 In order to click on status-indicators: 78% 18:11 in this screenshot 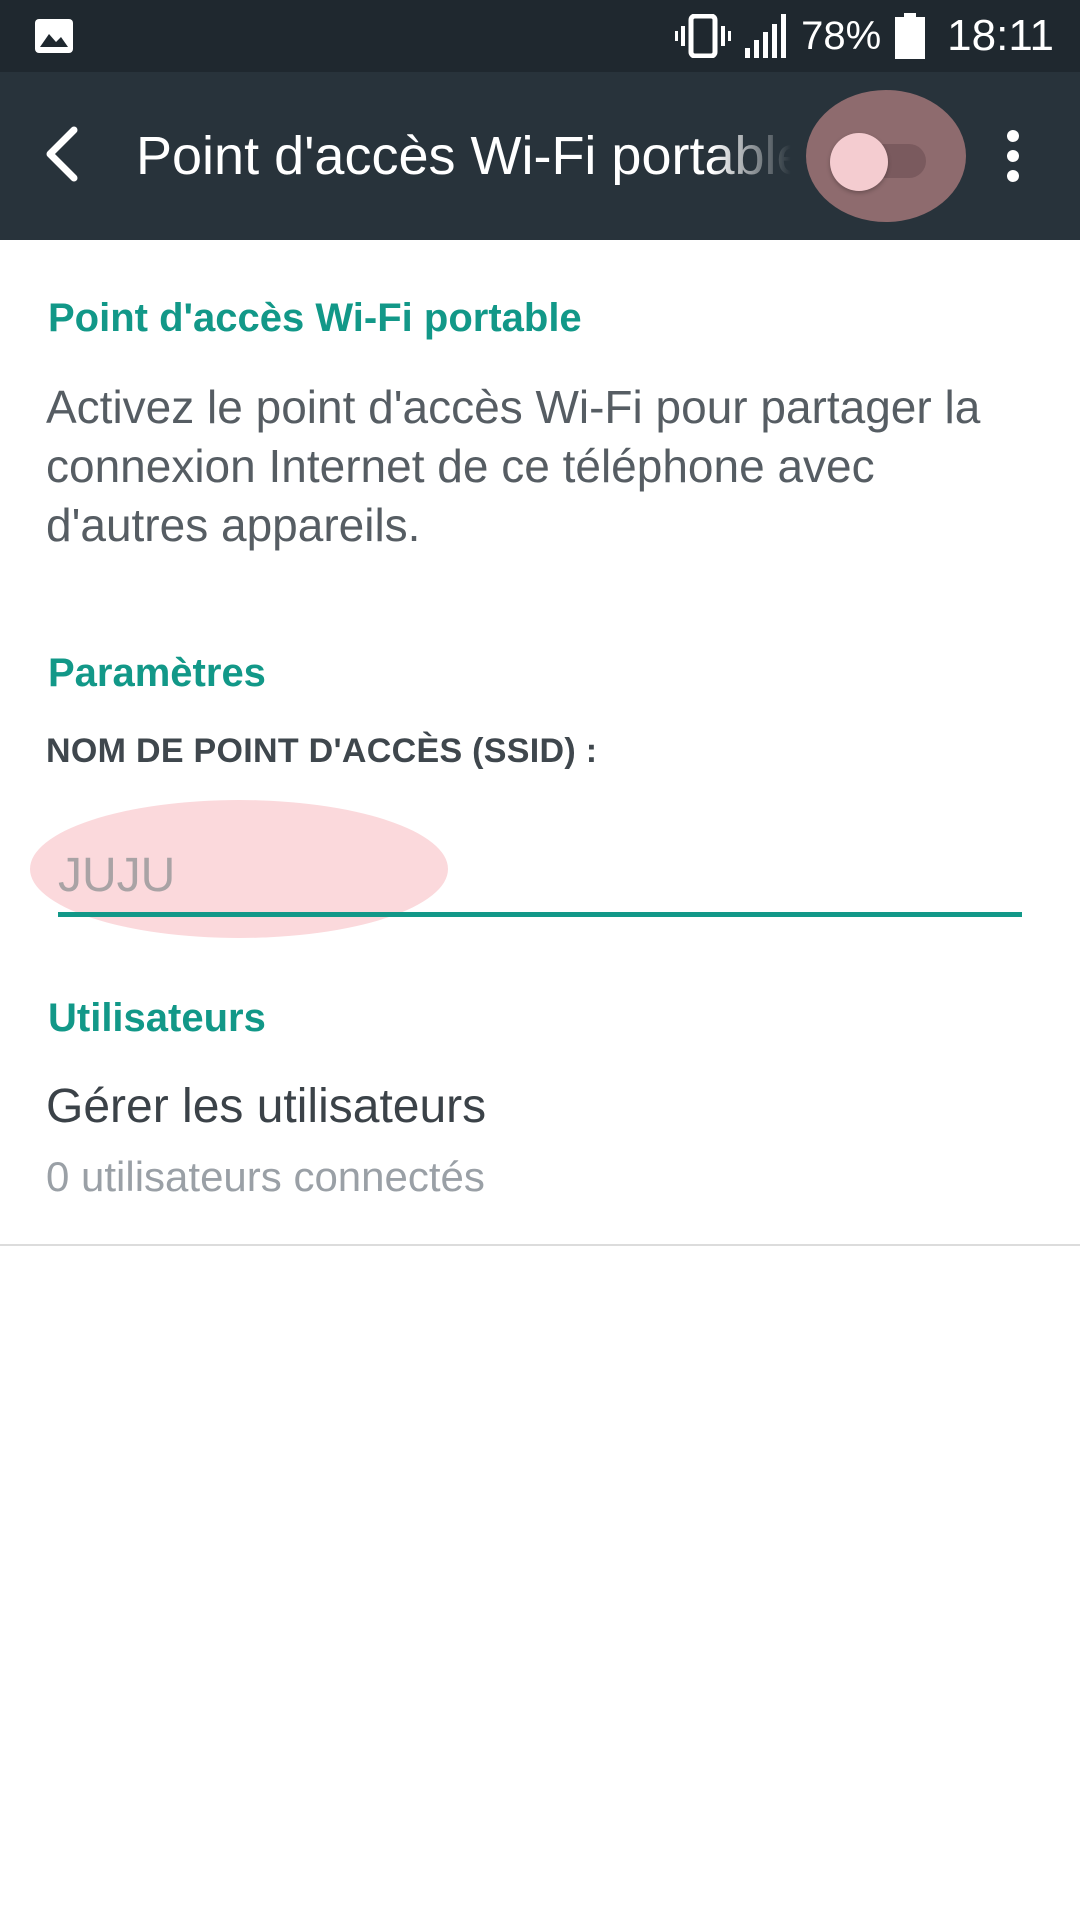, I will do `click(864, 36)`.